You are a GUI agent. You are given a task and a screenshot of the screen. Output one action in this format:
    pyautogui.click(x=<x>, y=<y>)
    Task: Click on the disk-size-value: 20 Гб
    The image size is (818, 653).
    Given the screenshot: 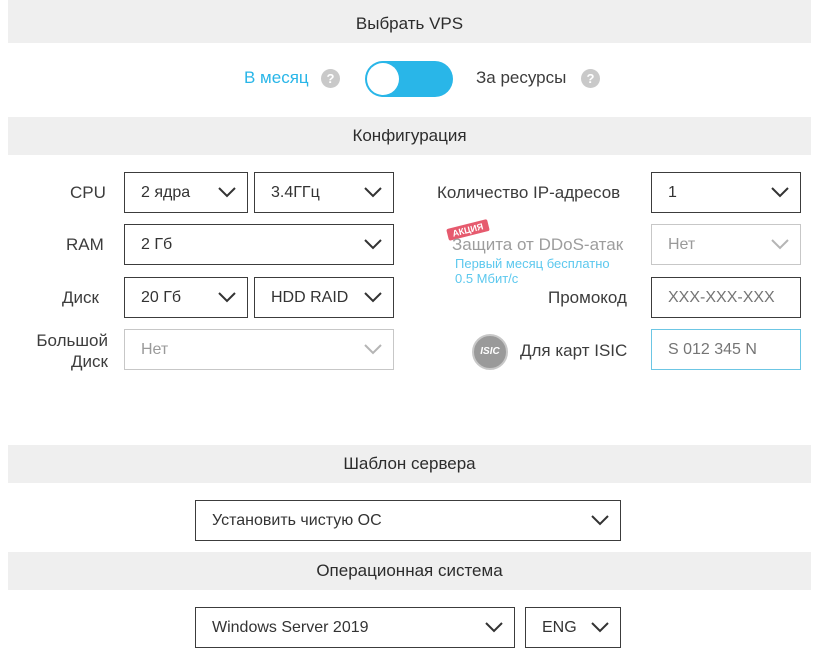 What is the action you would take?
    pyautogui.click(x=161, y=297)
    